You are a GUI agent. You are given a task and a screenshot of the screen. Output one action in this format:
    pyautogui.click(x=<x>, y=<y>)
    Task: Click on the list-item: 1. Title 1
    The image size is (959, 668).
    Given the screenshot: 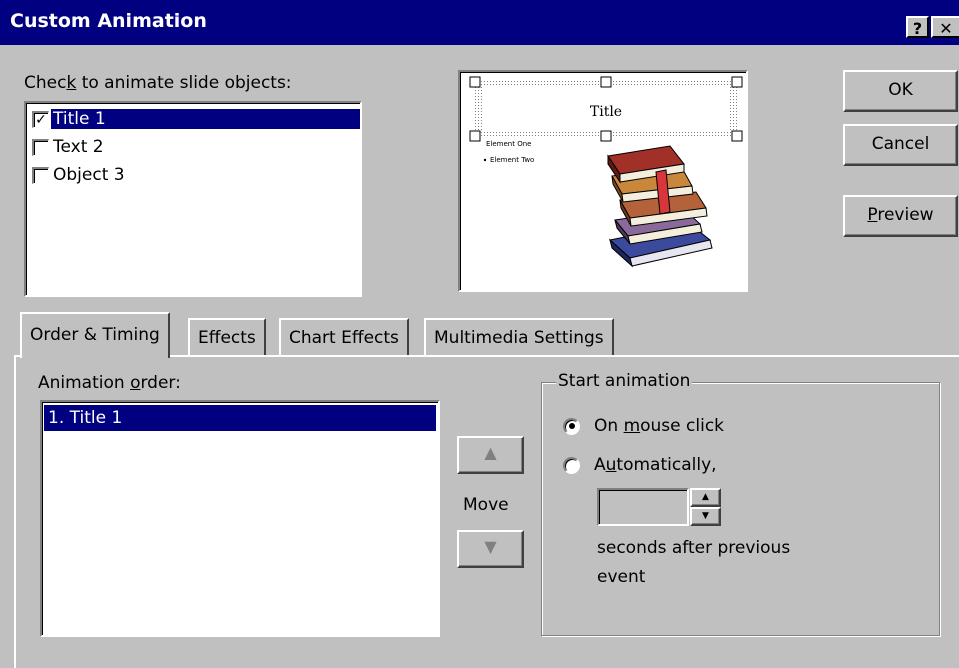 What is the action you would take?
    pyautogui.click(x=240, y=418)
    